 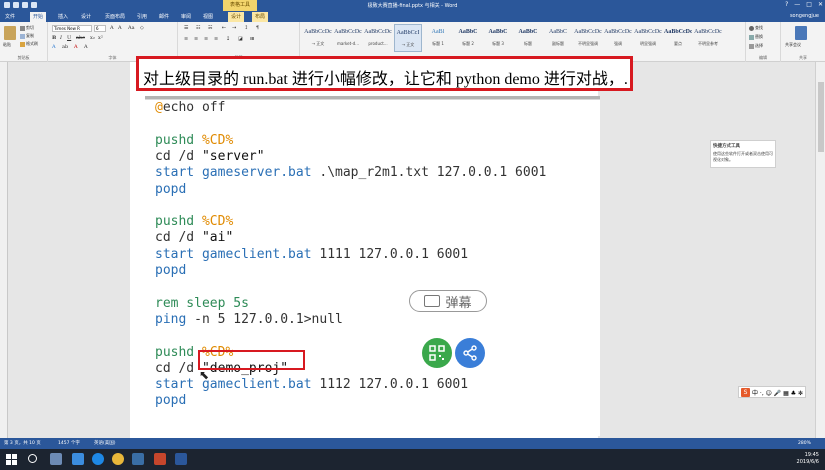 I want to click on style-item: AaBbCcDc 不明显参考, so click(x=708, y=38).